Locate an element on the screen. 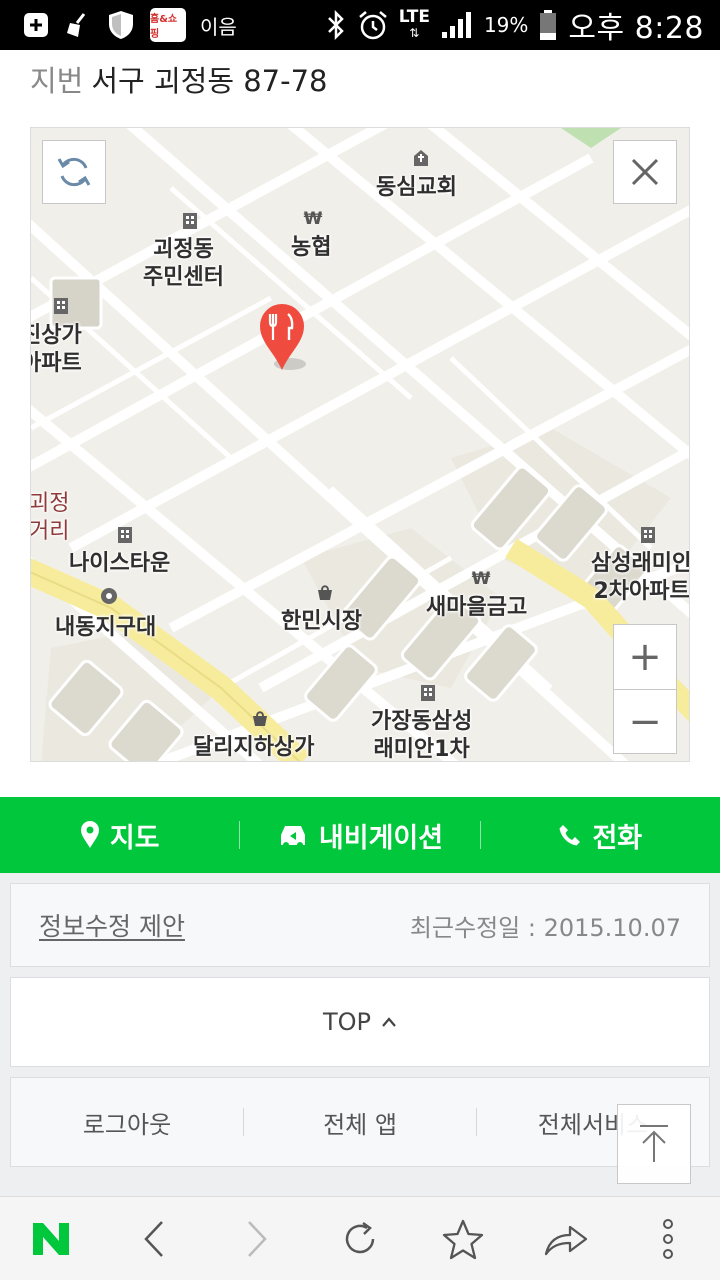  phone-icon is located at coordinates (570, 835).